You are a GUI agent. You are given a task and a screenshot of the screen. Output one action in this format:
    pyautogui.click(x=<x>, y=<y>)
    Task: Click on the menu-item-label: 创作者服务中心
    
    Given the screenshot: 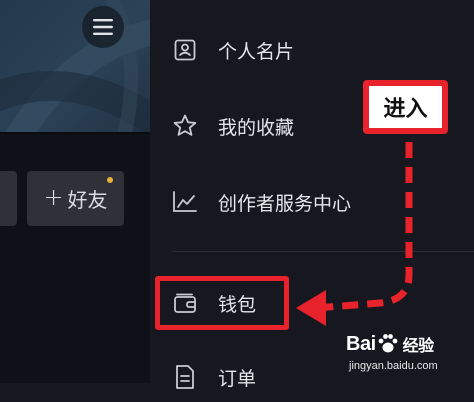 What is the action you would take?
    pyautogui.click(x=285, y=203)
    